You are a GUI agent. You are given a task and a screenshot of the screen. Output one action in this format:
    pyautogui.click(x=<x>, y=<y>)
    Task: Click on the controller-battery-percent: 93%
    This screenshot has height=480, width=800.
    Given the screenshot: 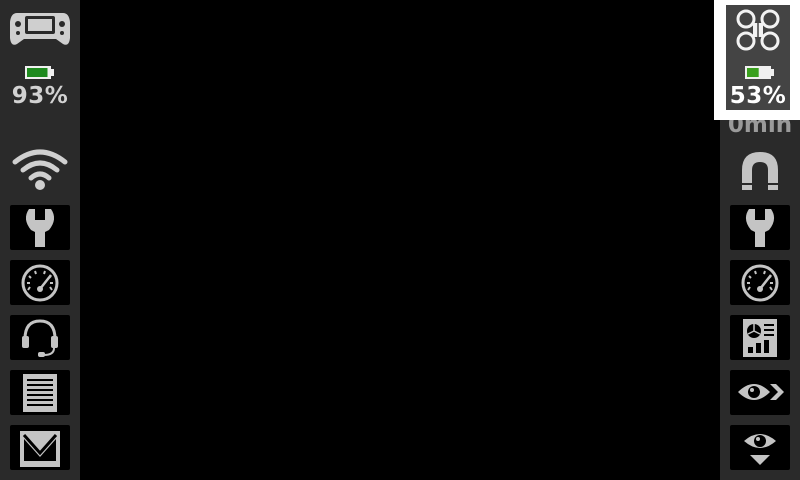 What is the action you would take?
    pyautogui.click(x=40, y=96)
    